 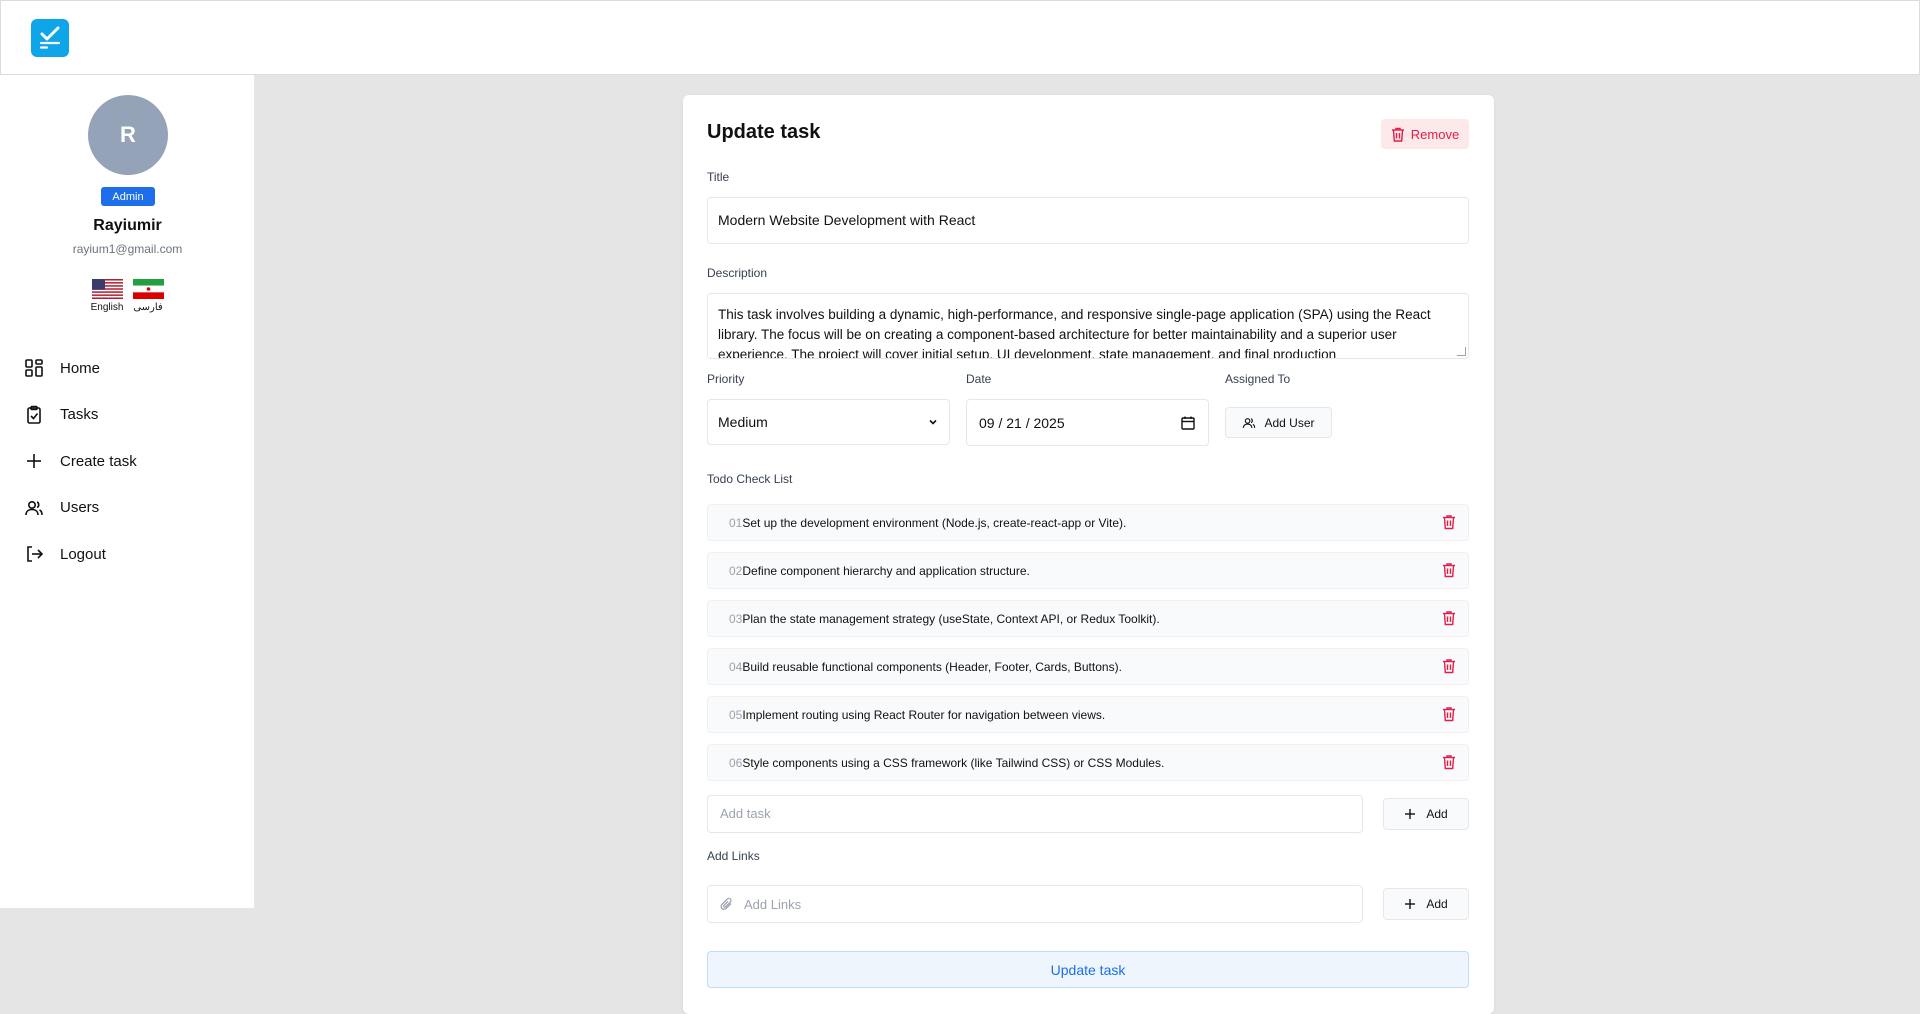 What do you see at coordinates (107, 289) in the screenshot?
I see `us-flag-icon` at bounding box center [107, 289].